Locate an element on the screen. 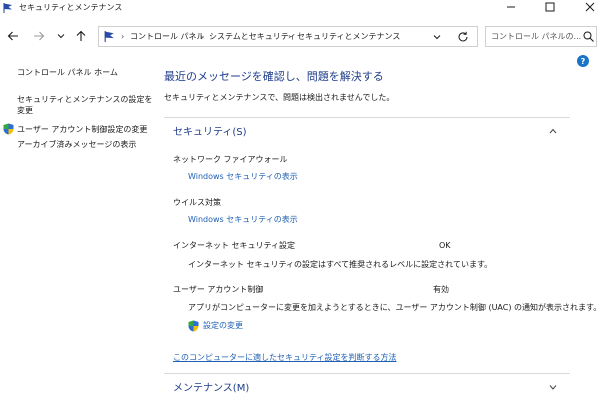 The width and height of the screenshot is (600, 397). breadcrumb-control-panel: コントロール パネル is located at coordinates (167, 37).